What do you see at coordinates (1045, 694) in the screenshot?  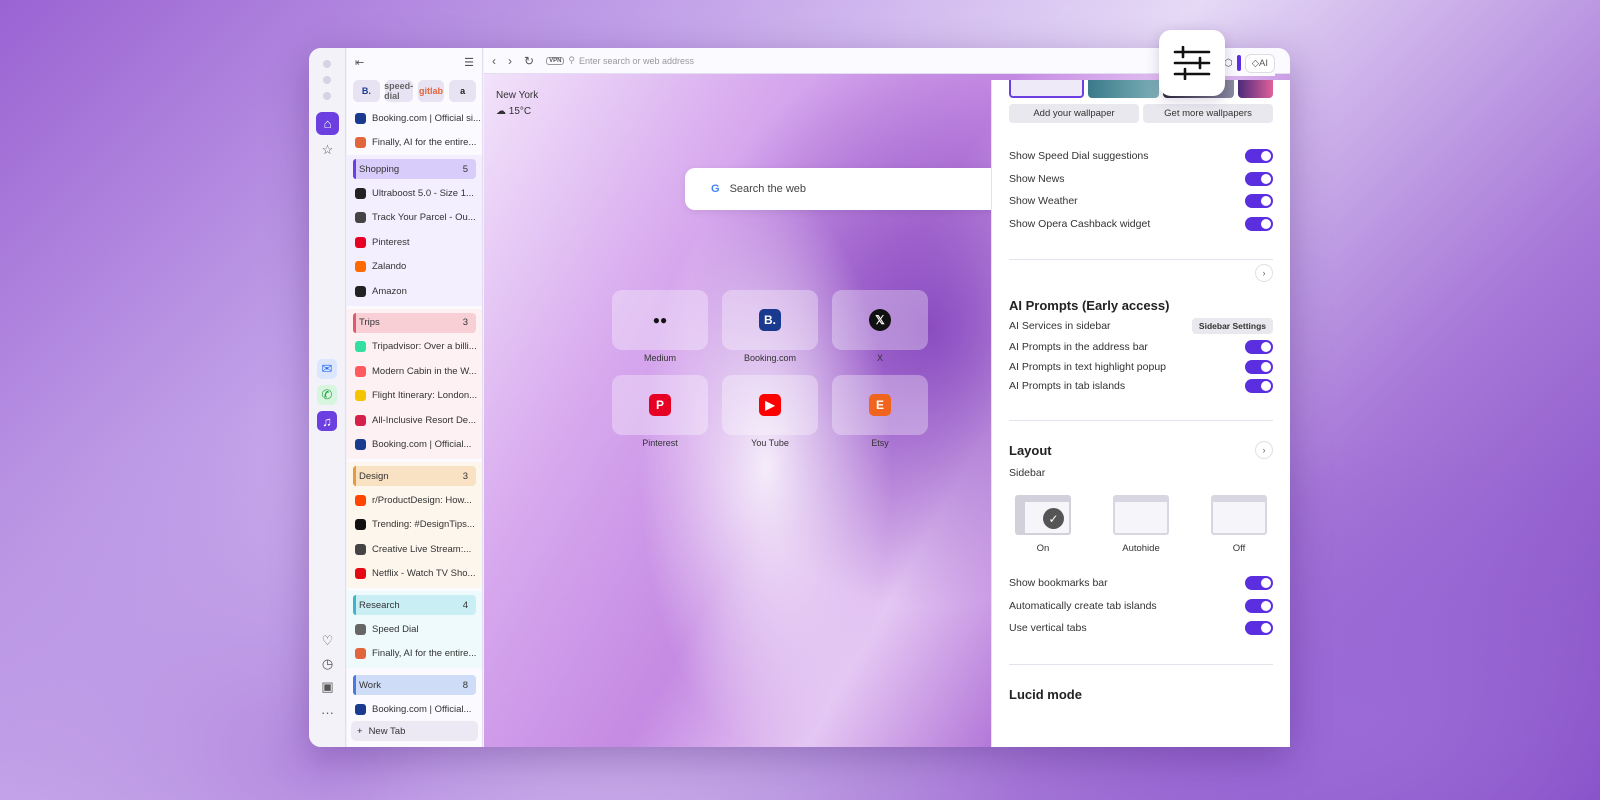 I see `lucid-mode-title: Lucid mode` at bounding box center [1045, 694].